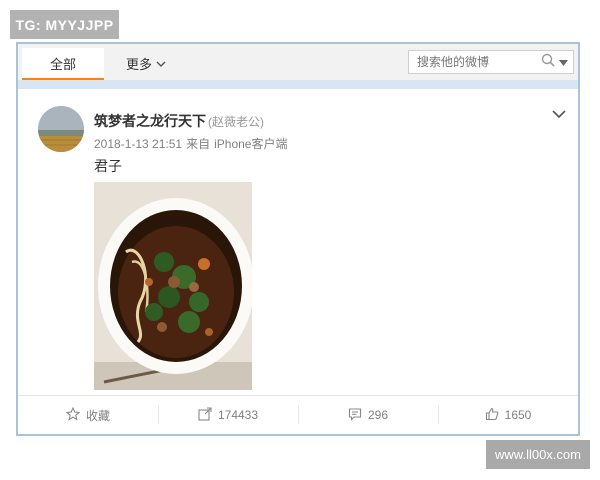 The width and height of the screenshot is (600, 480). I want to click on post-source: iPhone客户端, so click(250, 144).